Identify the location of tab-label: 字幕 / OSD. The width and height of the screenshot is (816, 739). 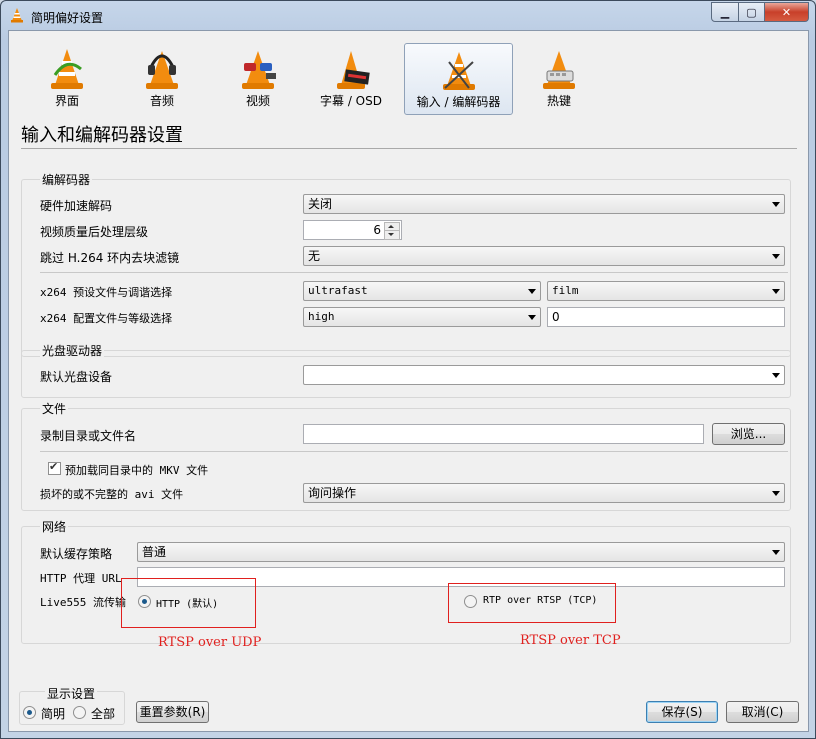
(351, 101).